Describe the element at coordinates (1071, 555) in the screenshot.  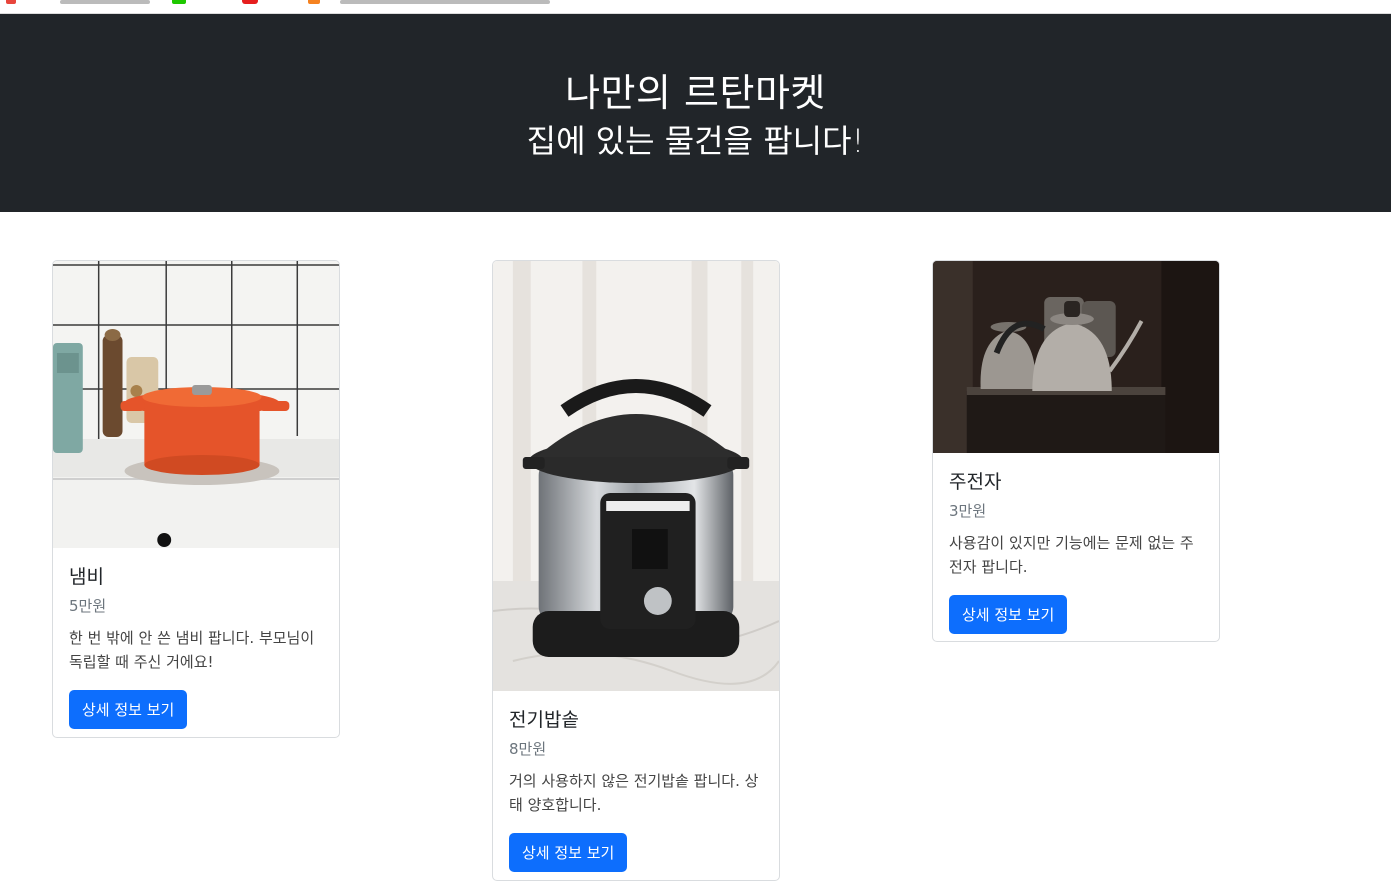
I see `product-description: 사용감이 있지만 기능에는 문제 없는 주전자 팝니다.` at that location.